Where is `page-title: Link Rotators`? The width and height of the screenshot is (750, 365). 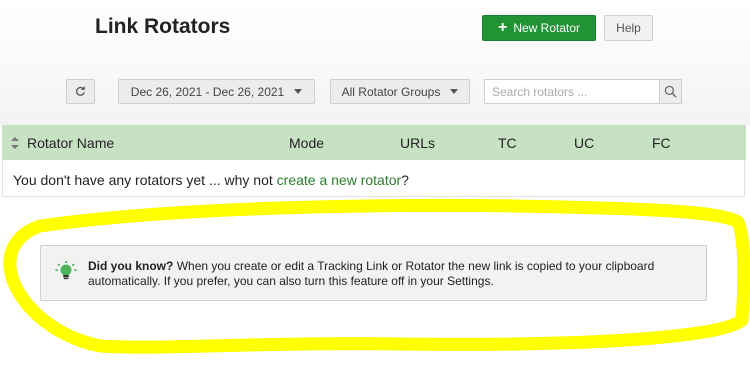 page-title: Link Rotators is located at coordinates (163, 26).